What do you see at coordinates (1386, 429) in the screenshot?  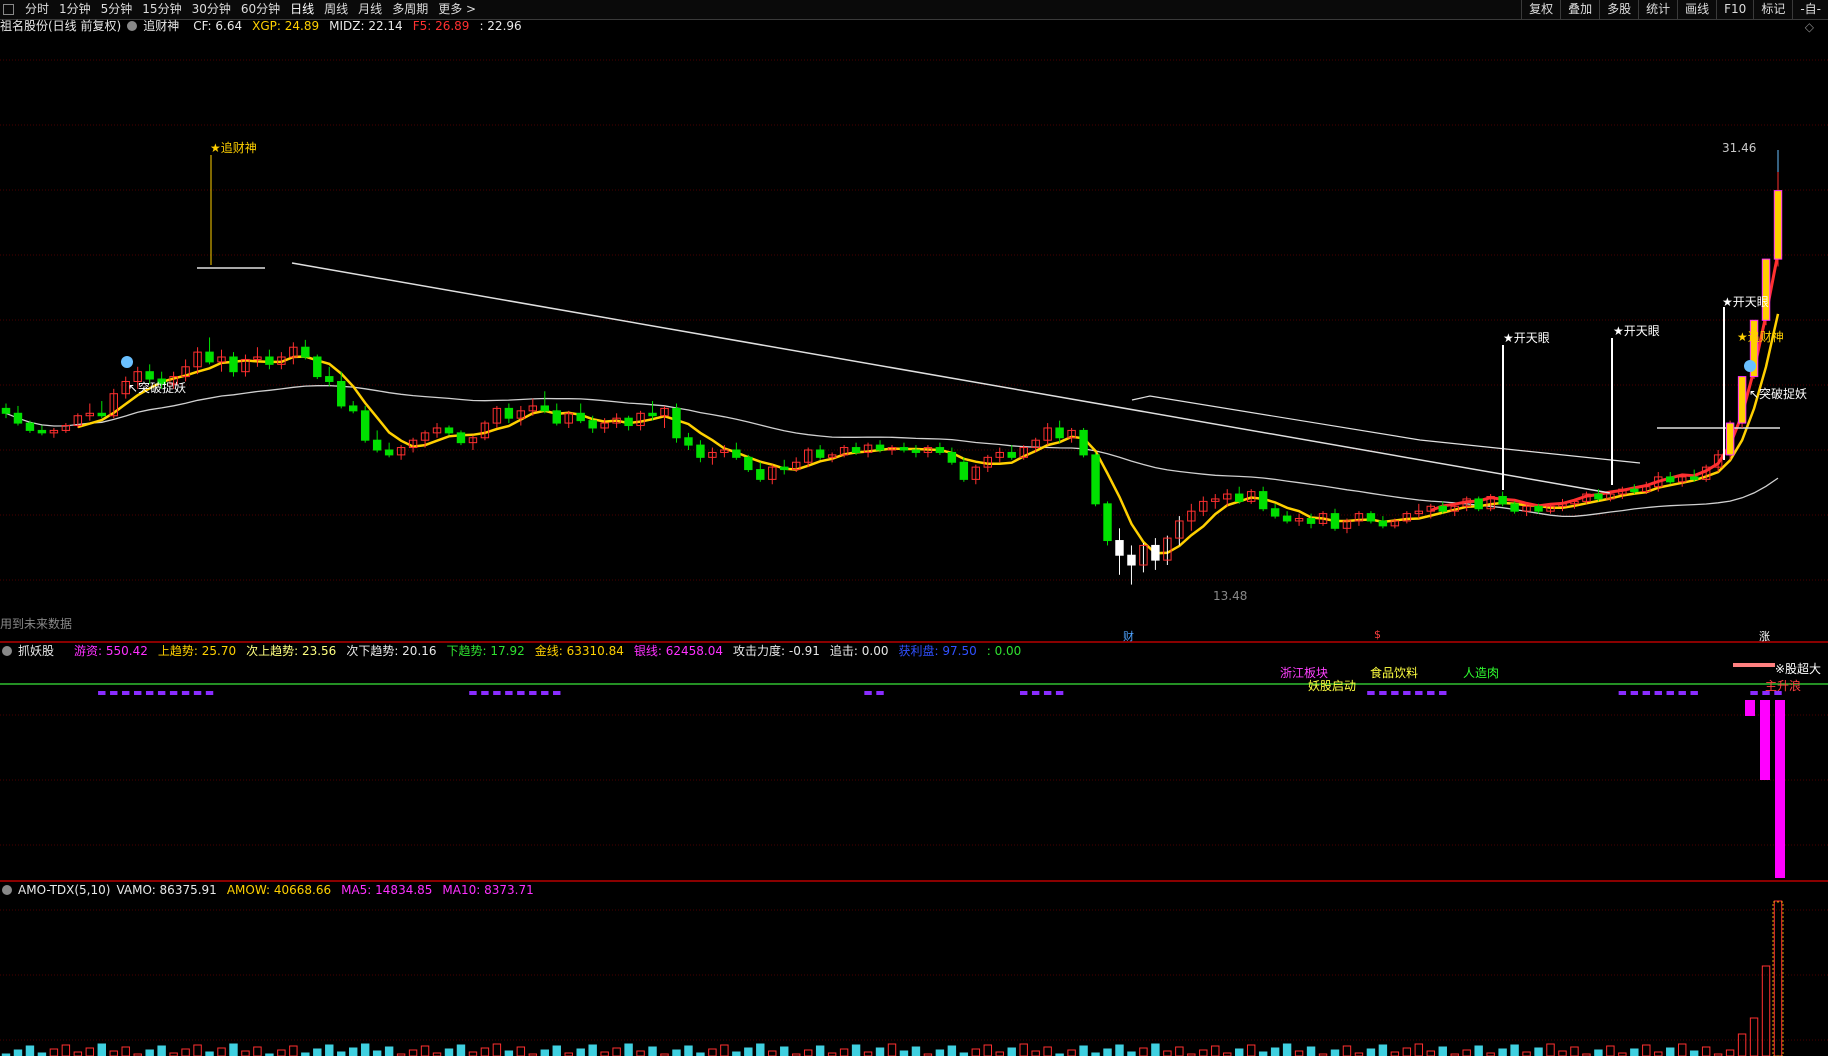 I see `trend-line` at bounding box center [1386, 429].